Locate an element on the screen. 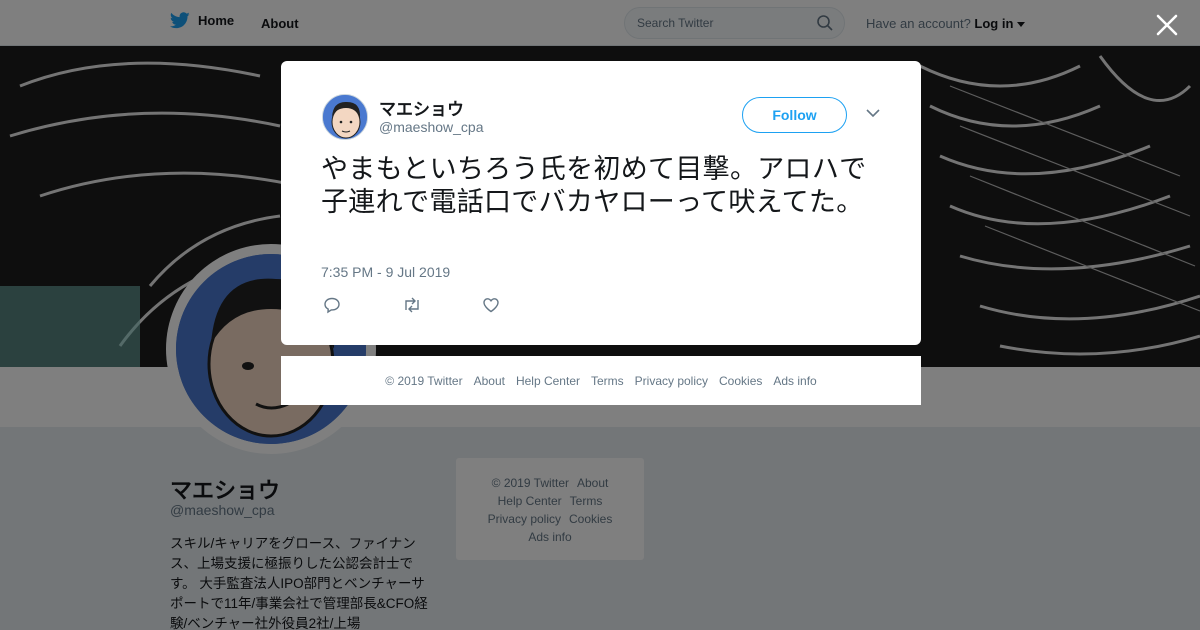  follow-button: Follow is located at coordinates (794, 115).